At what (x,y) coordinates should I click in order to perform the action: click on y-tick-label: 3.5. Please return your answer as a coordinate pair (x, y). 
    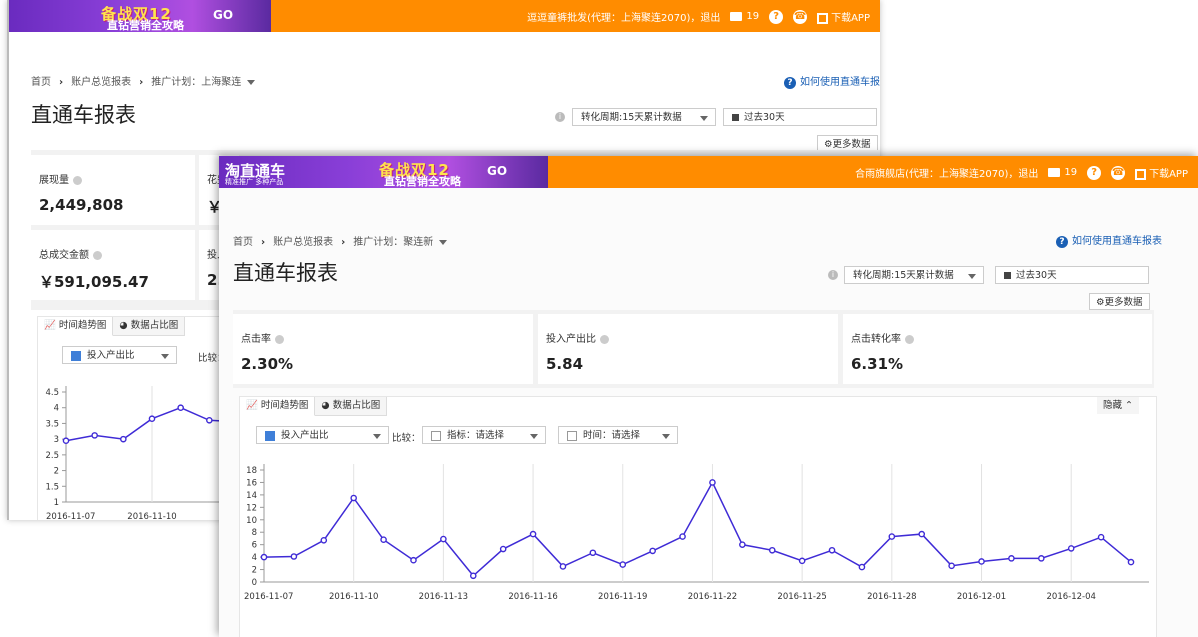
    Looking at the image, I should click on (52, 424).